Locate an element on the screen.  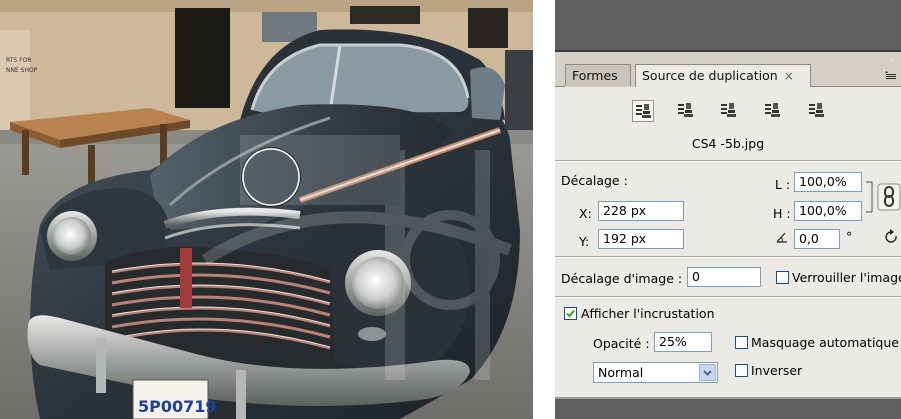
opacity-field: 25% is located at coordinates (683, 342).